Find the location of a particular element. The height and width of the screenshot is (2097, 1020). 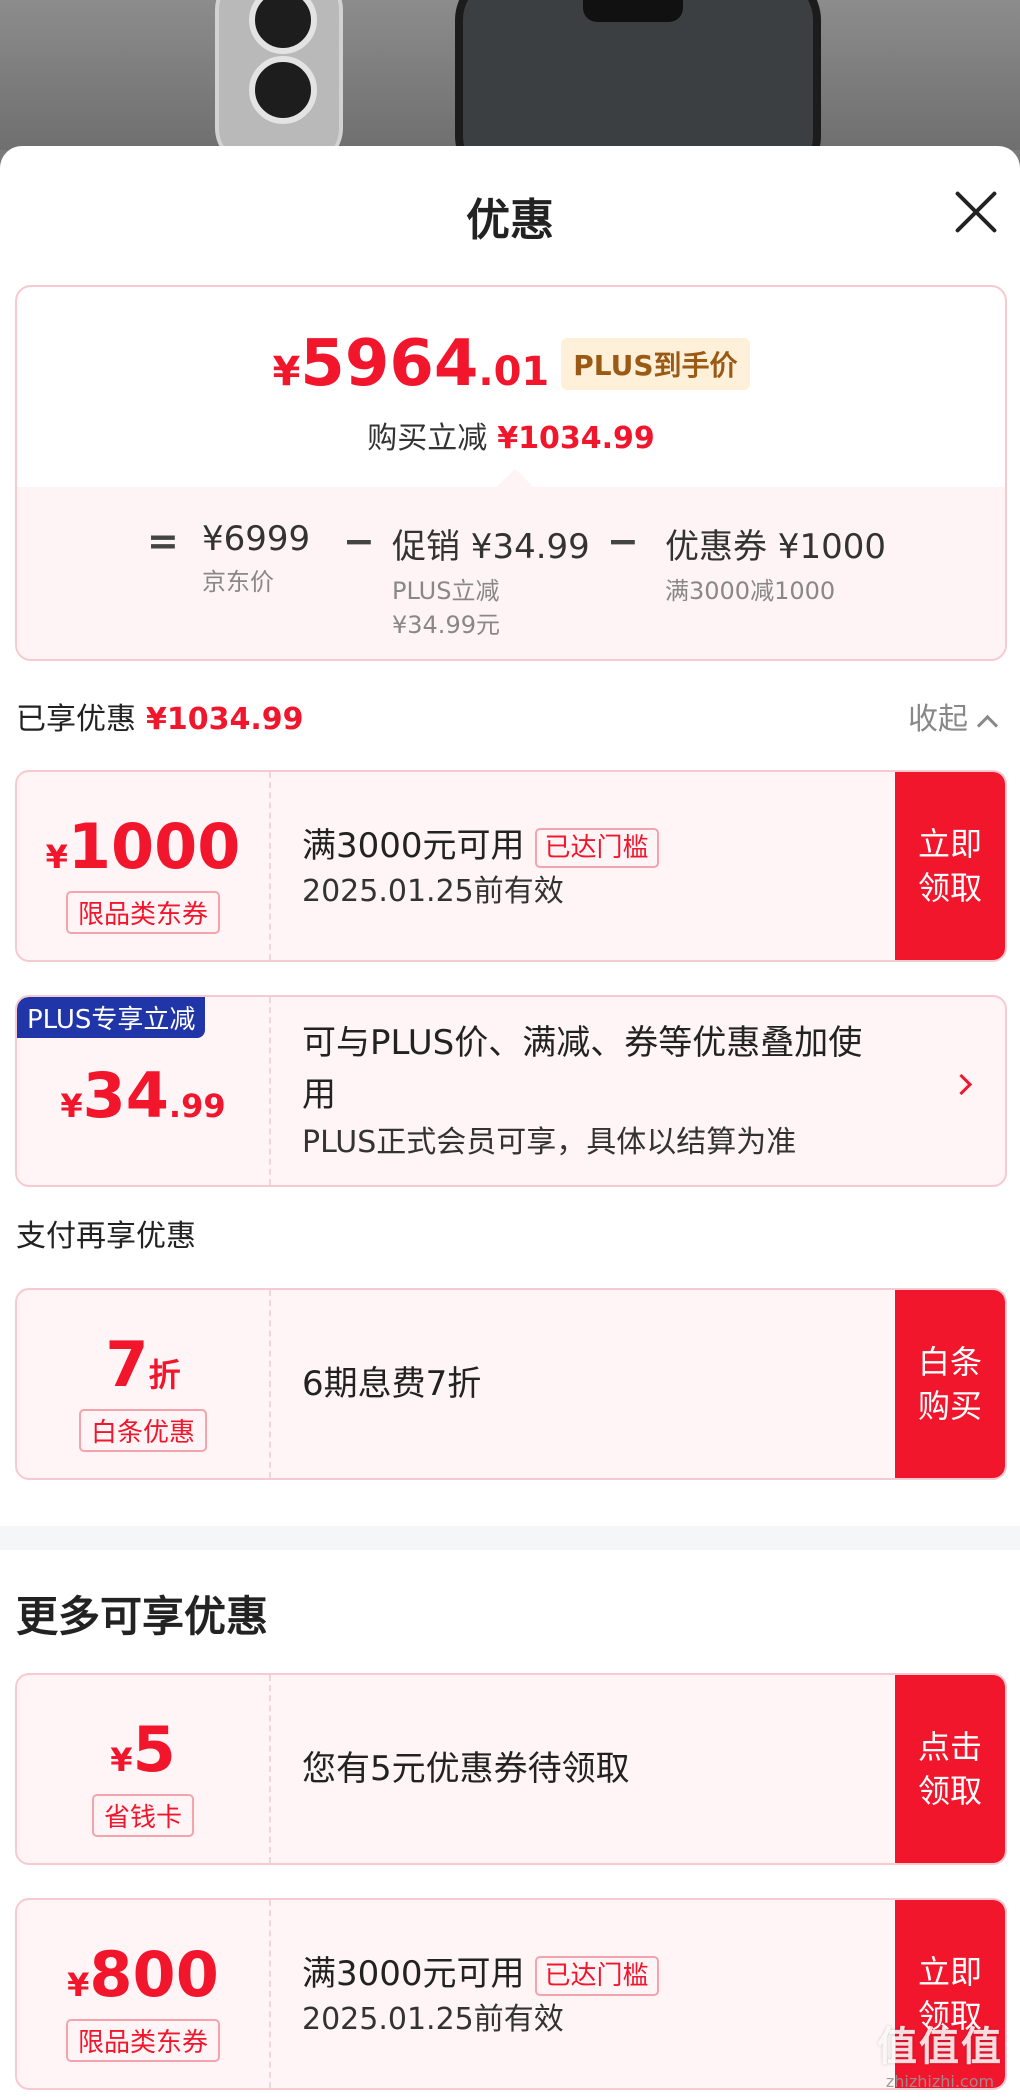

plus-price-badge: PLUS到手价 is located at coordinates (655, 364).